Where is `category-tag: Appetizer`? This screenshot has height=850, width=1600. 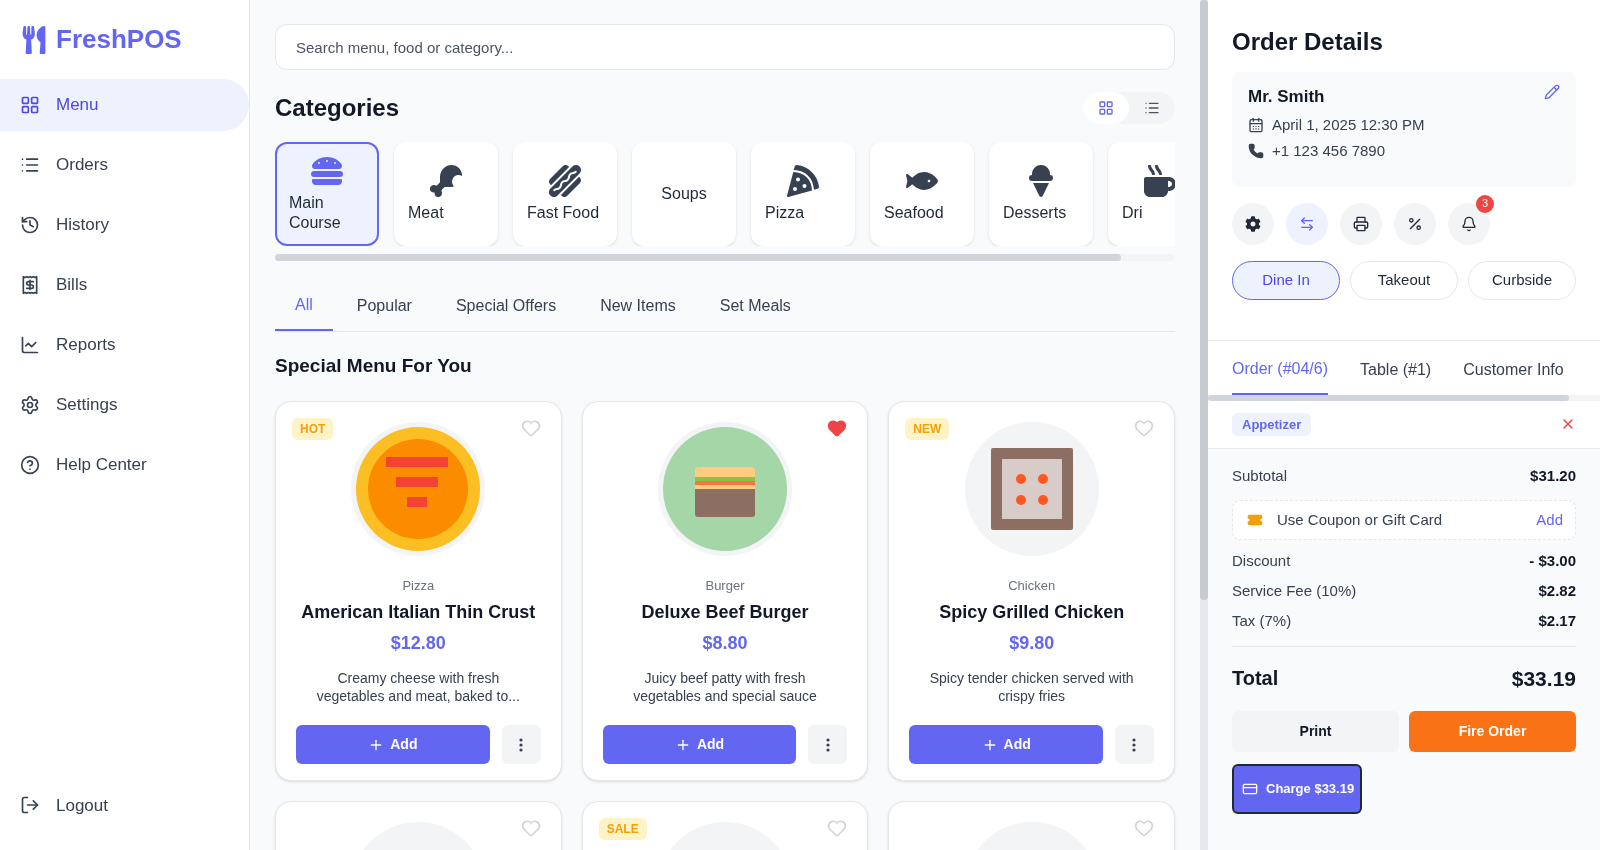
category-tag: Appetizer is located at coordinates (1272, 424).